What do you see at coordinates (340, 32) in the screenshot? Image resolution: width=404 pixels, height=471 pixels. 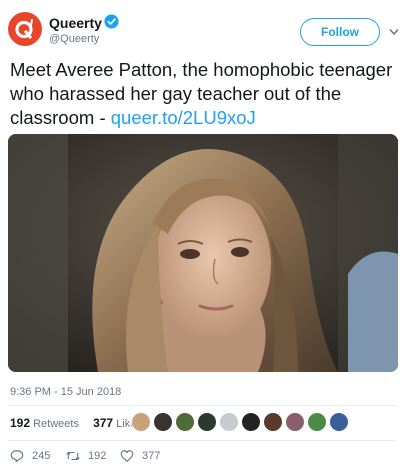 I see `follow-button: Follow` at bounding box center [340, 32].